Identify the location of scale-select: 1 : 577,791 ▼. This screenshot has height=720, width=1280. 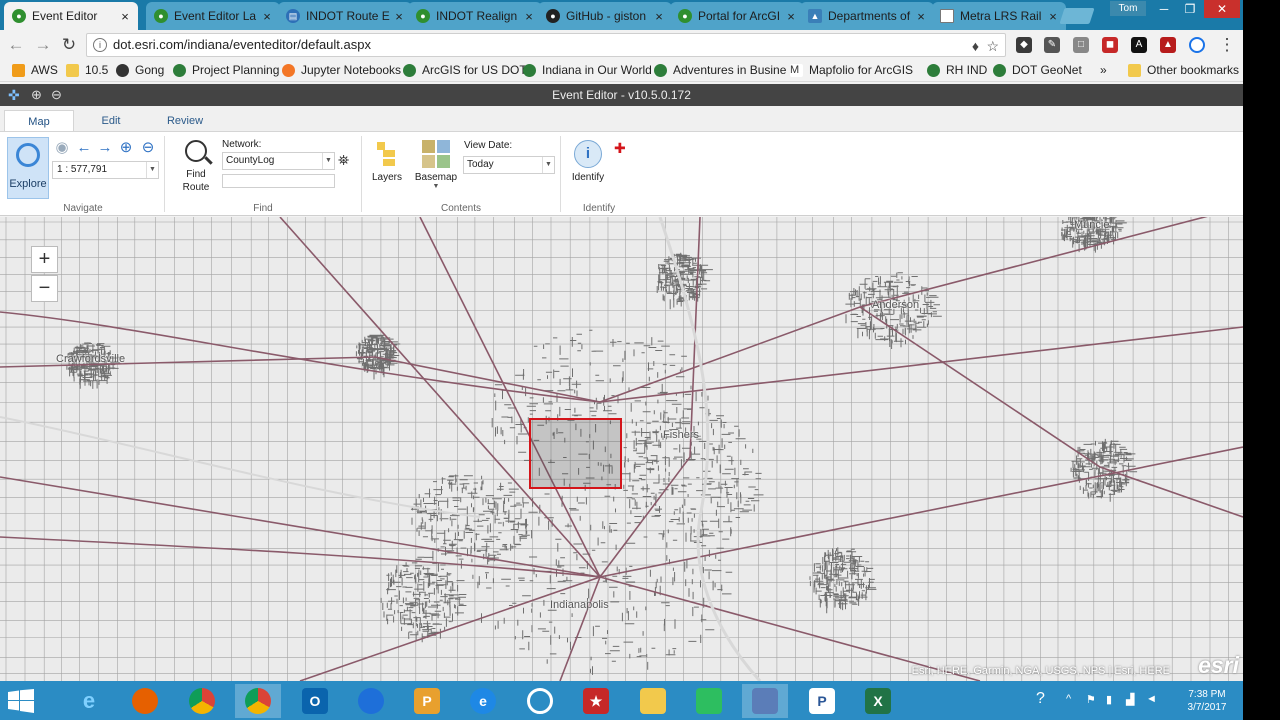
(105, 170).